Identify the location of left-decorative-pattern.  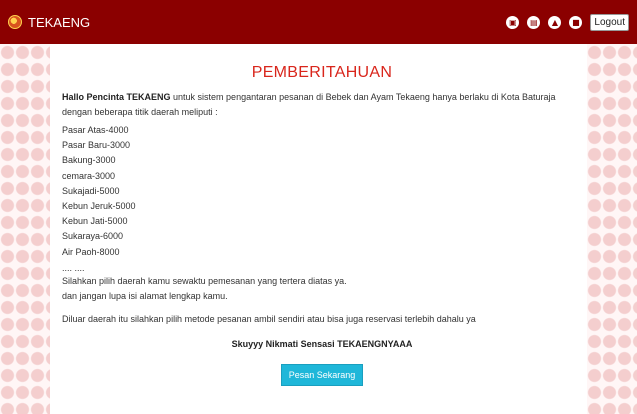
(25, 229).